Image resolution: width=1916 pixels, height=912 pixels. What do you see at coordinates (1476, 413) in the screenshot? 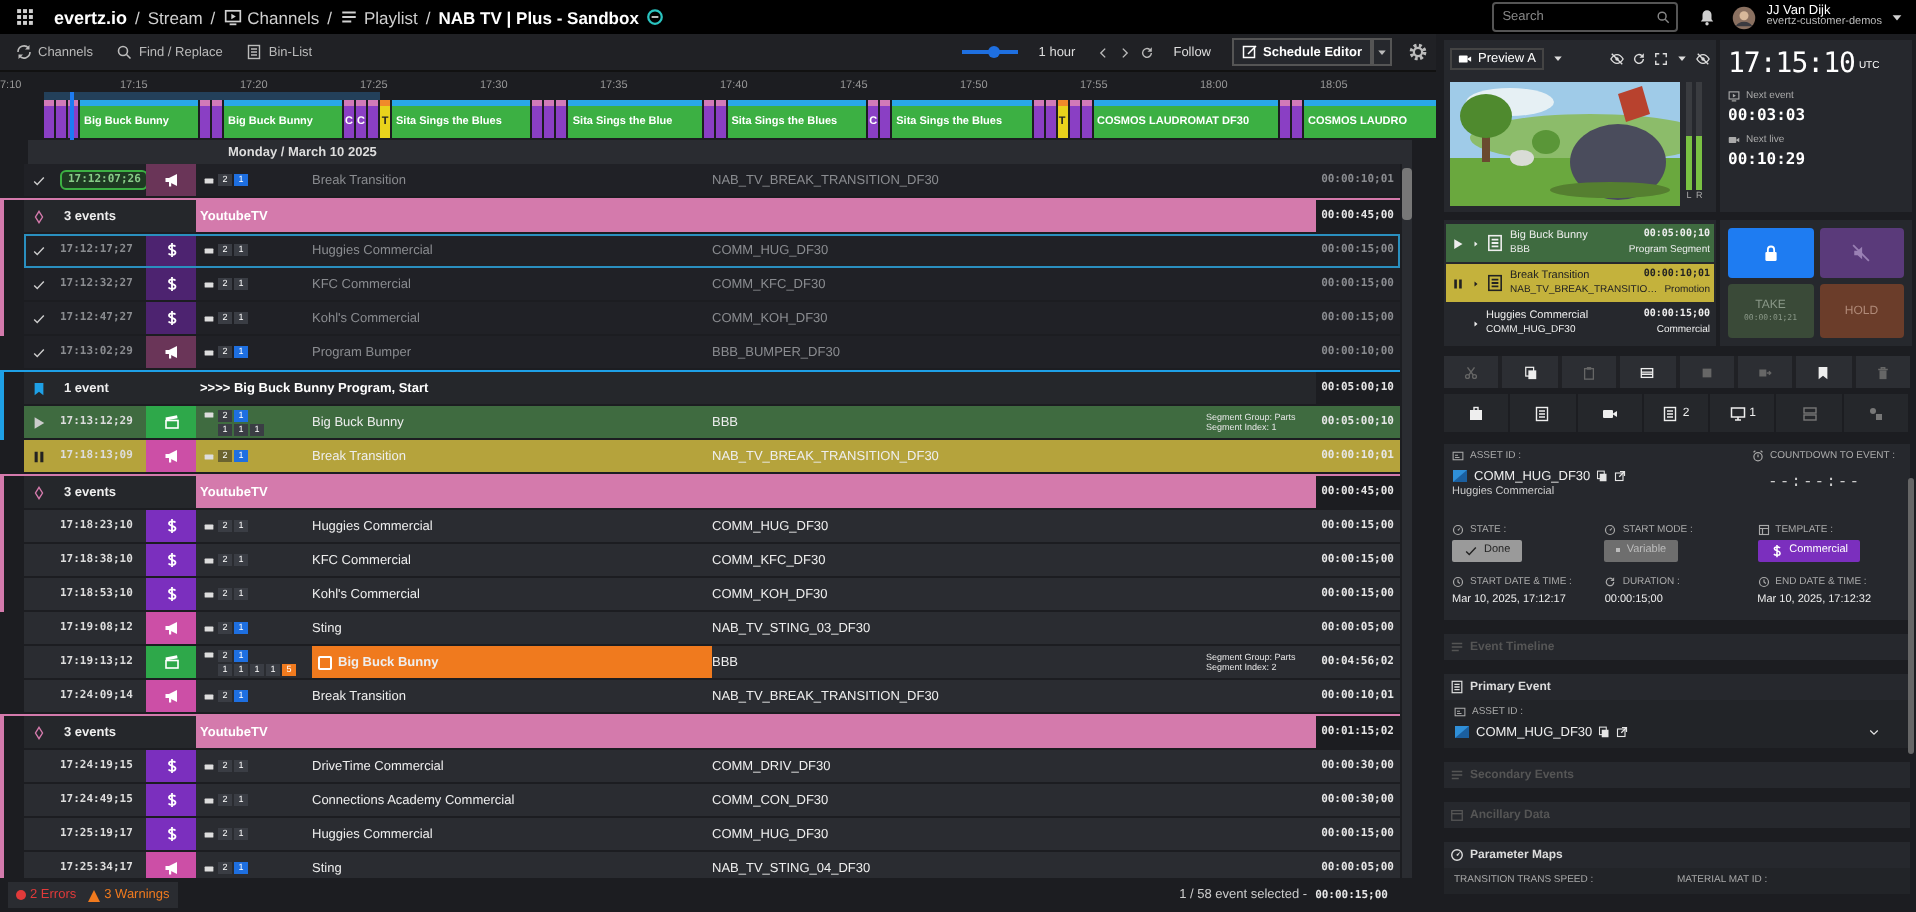
I see `briefcase-icon` at bounding box center [1476, 413].